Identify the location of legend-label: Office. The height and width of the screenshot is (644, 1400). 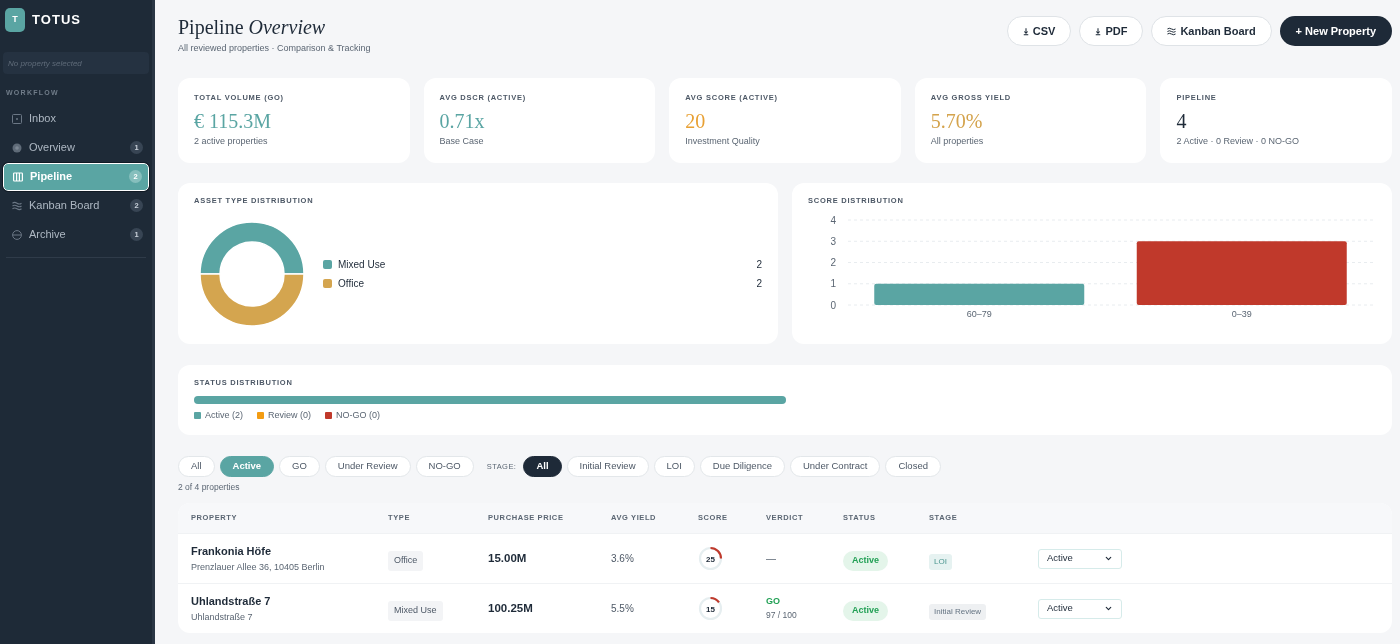
(351, 284).